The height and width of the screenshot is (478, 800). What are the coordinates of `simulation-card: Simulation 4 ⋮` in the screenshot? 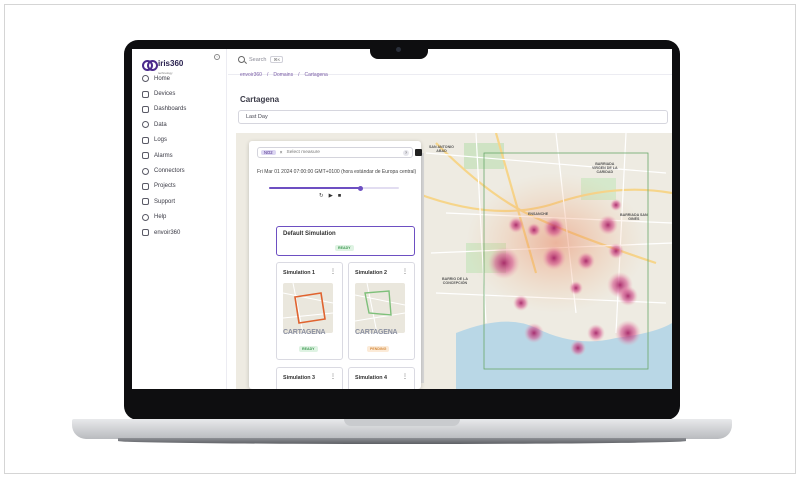 It's located at (381, 378).